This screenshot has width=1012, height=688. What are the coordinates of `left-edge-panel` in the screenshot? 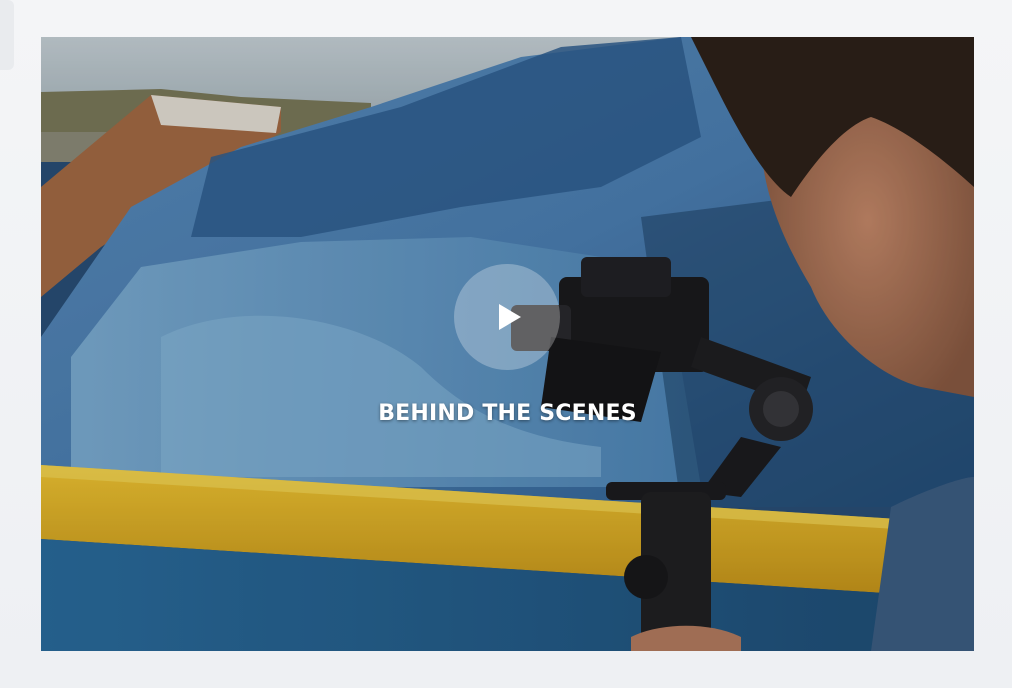 It's located at (7, 35).